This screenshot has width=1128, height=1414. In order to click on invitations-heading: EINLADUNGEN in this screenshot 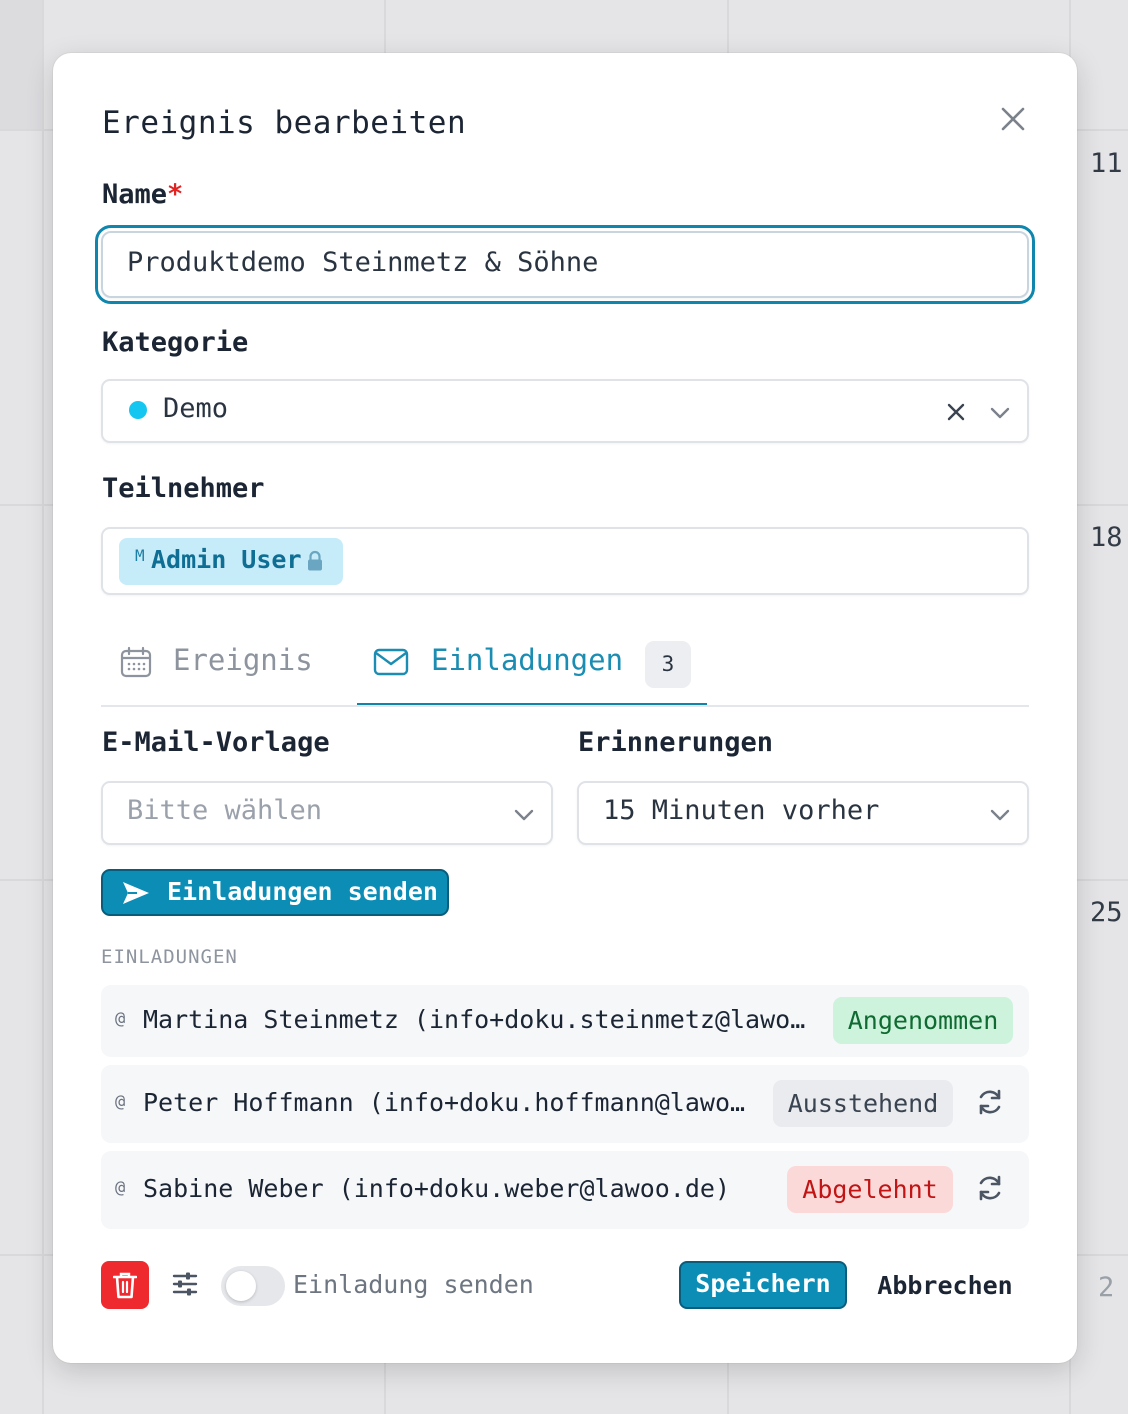, I will do `click(169, 957)`.